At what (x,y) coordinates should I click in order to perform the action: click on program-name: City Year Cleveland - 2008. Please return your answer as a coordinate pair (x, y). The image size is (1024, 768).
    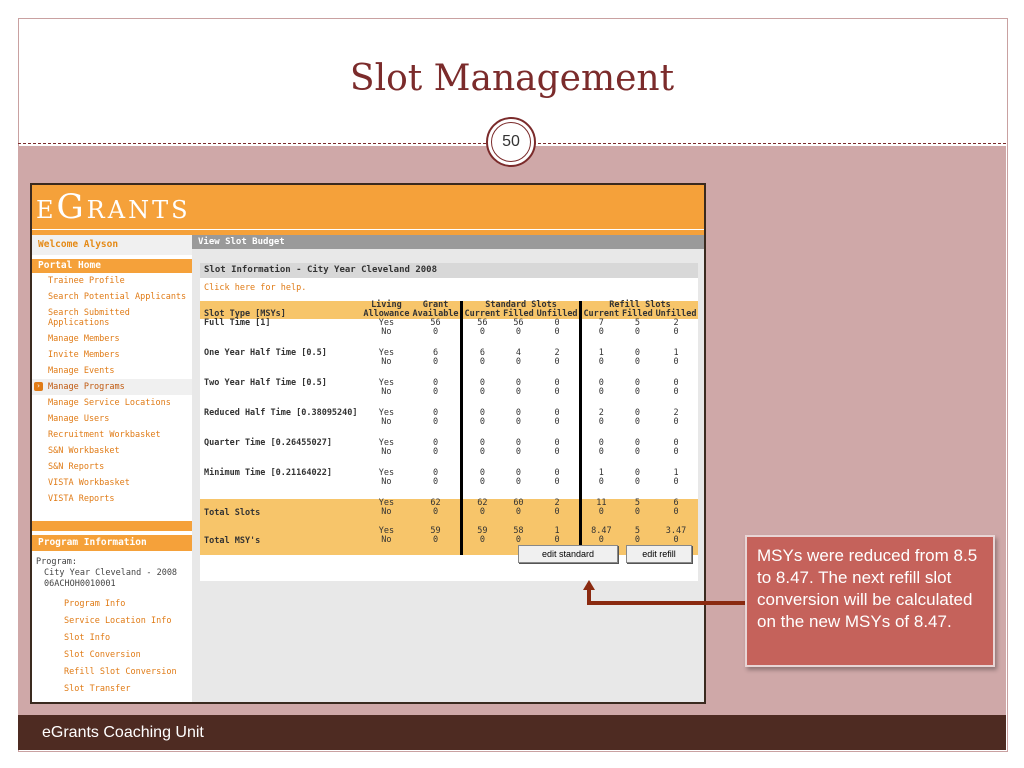
    Looking at the image, I should click on (111, 573).